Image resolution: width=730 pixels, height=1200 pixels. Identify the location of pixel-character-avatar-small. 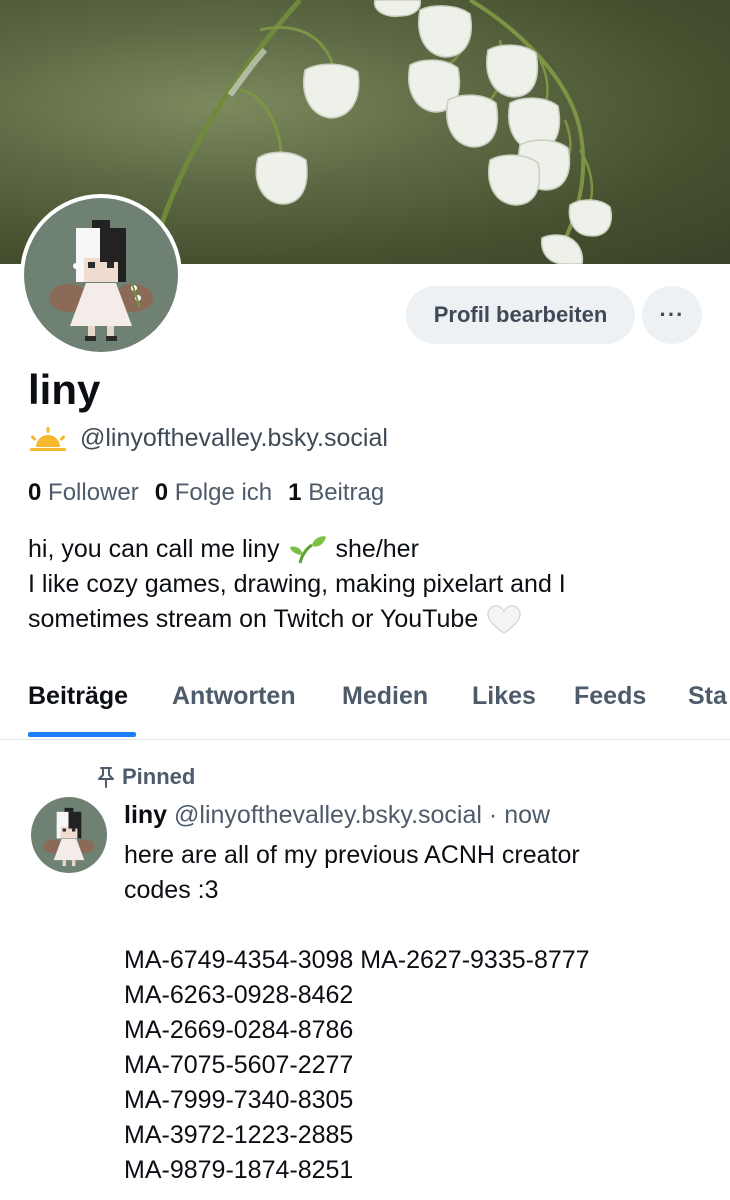
(69, 837).